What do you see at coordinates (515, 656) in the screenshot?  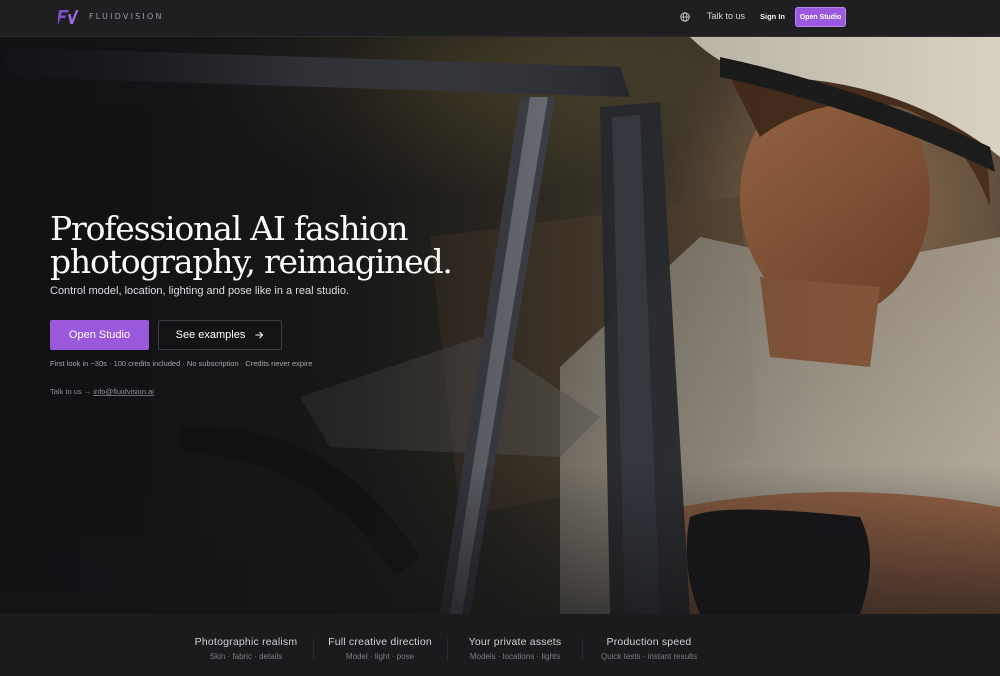 I see `feature-subtitle: Models · locations · lights` at bounding box center [515, 656].